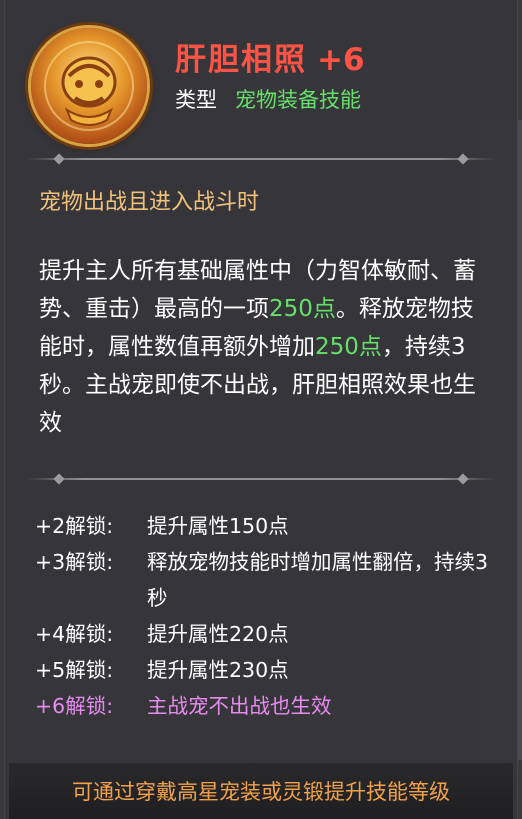  I want to click on footer-text: 可通过穿戴高星宠装或灵锻提升技能等级, so click(261, 792).